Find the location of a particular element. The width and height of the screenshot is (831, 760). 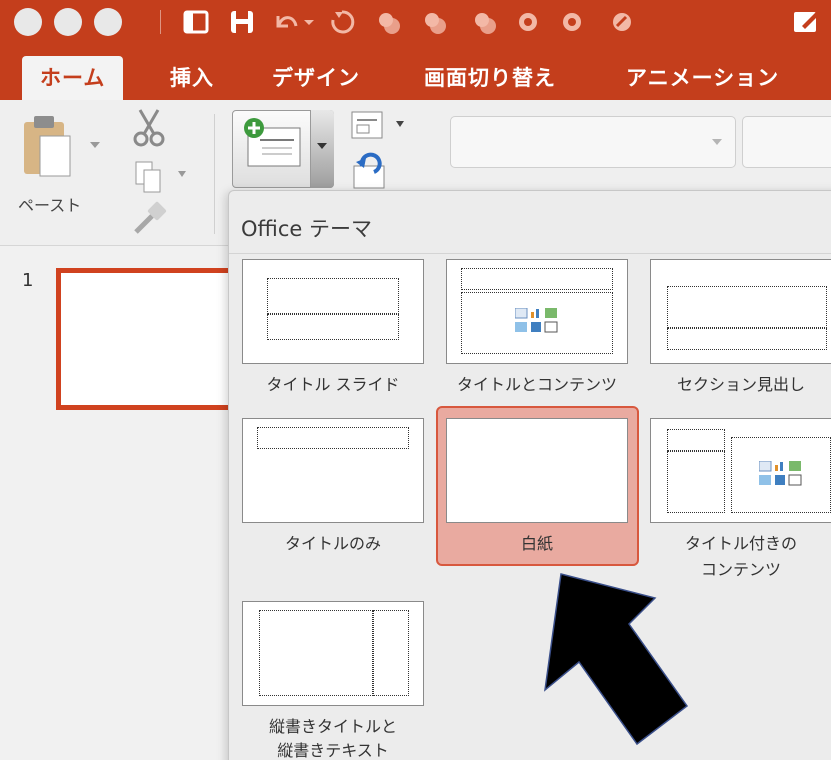

layout-label-line1: 縦書きタイトルと is located at coordinates (332, 726).